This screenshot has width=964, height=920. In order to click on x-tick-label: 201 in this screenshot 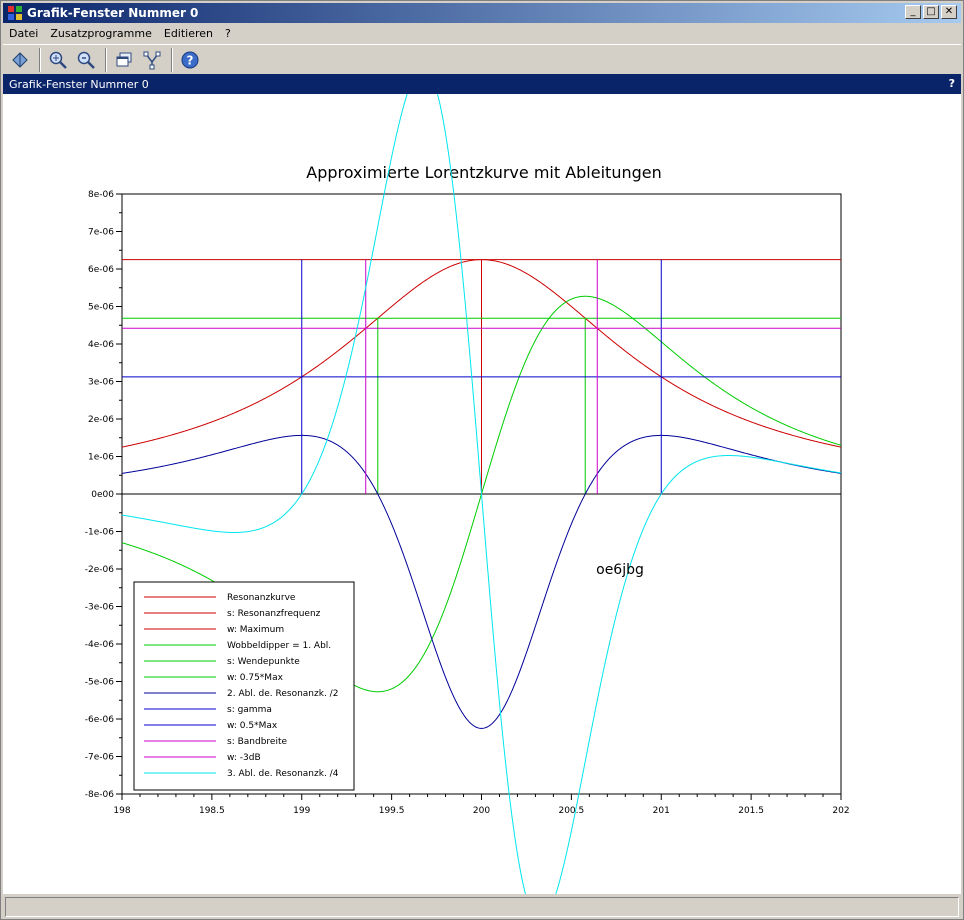, I will do `click(661, 811)`.